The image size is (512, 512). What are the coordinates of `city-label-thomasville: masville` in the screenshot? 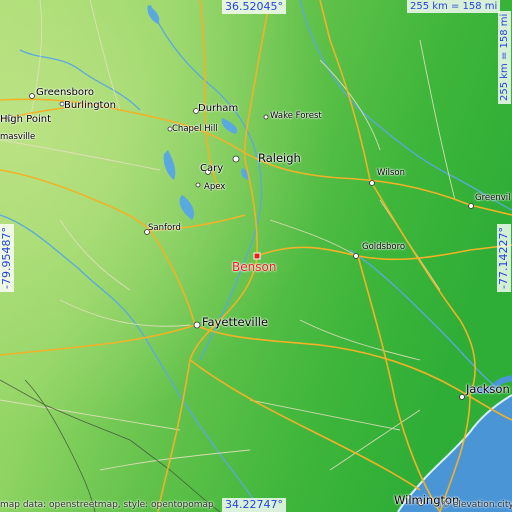 It's located at (18, 137).